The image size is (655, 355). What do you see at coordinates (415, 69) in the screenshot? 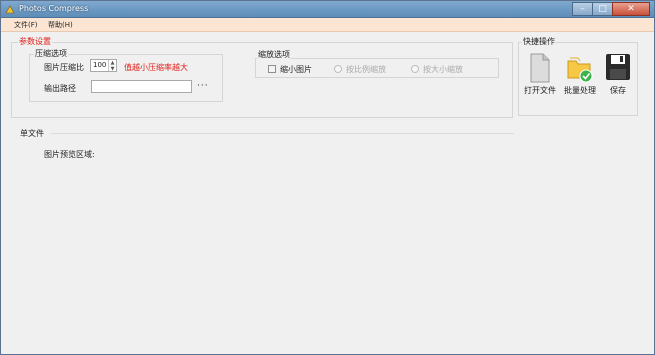
I see `scale-by-size-radio` at bounding box center [415, 69].